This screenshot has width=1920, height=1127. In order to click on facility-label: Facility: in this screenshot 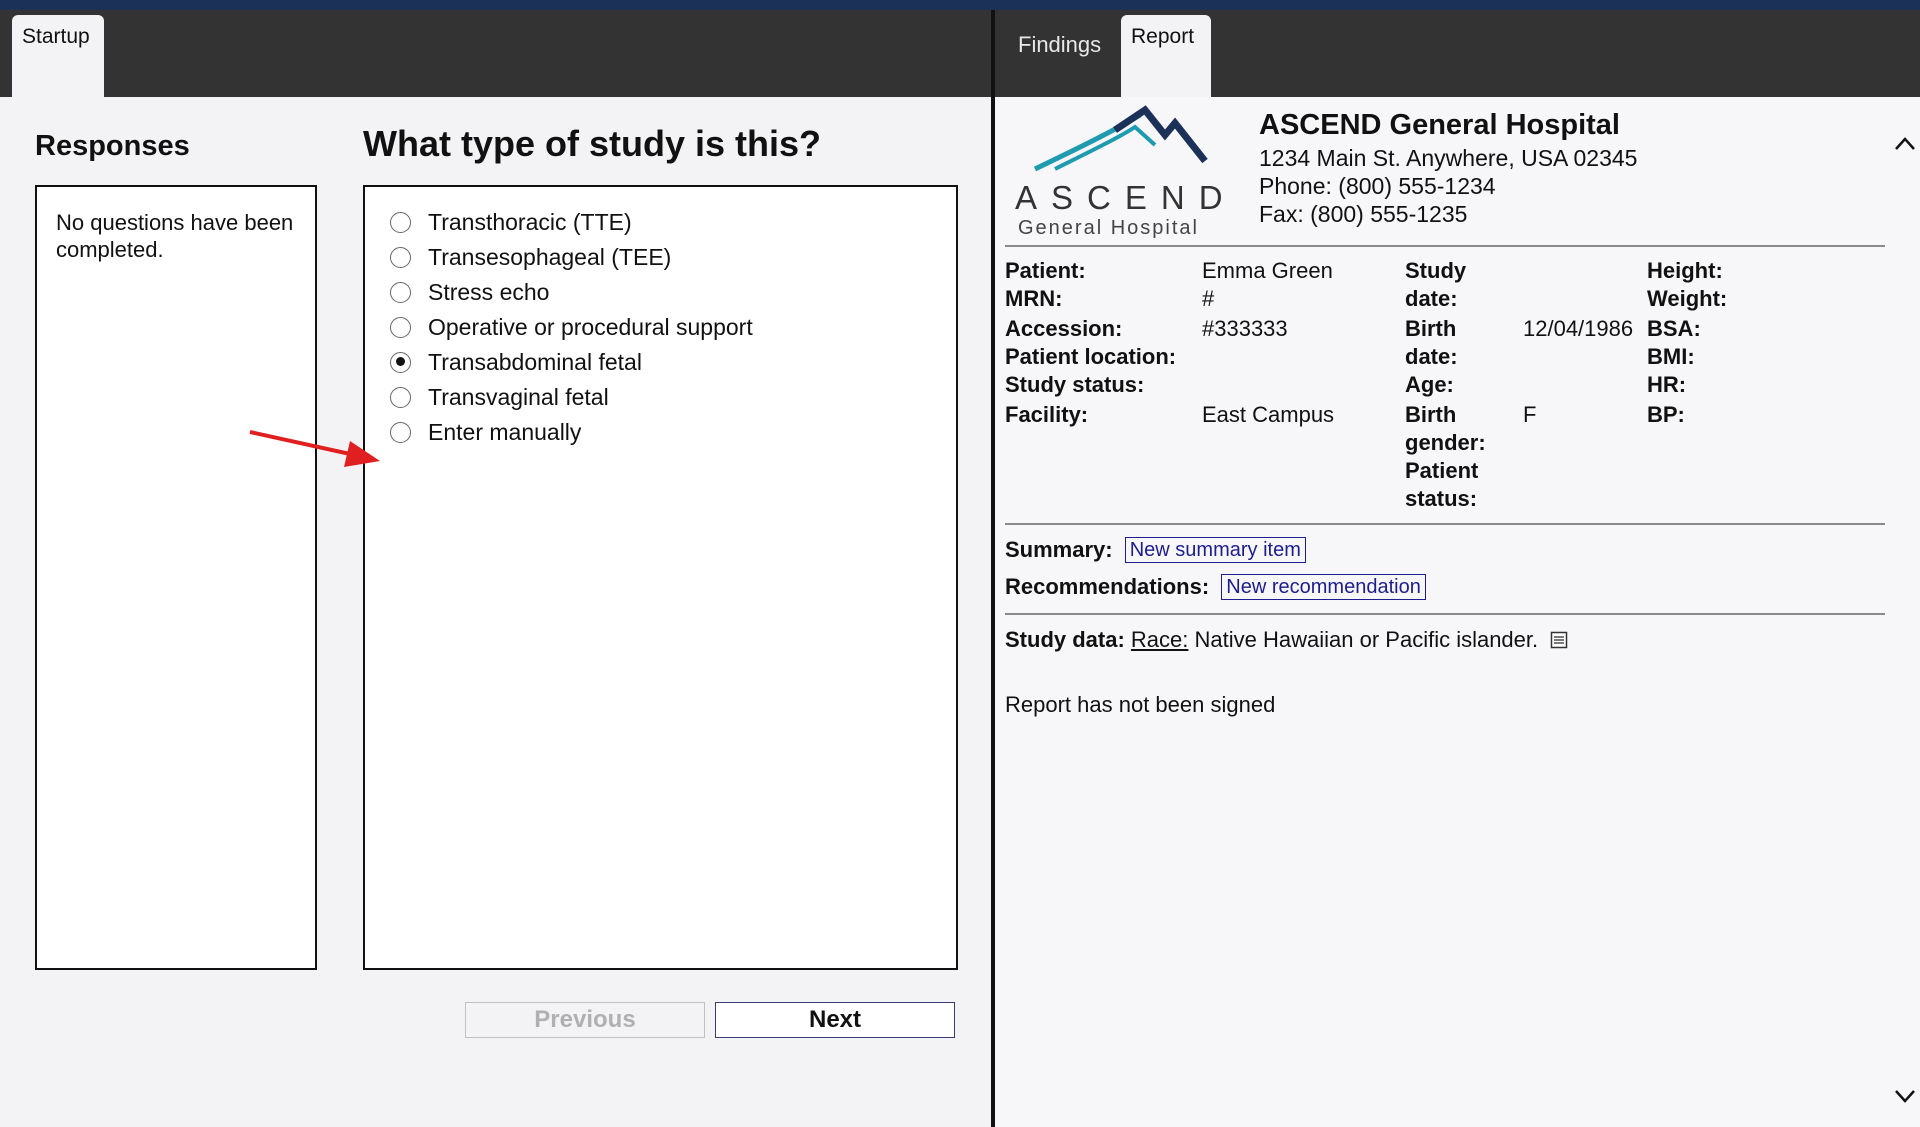, I will do `click(1047, 414)`.